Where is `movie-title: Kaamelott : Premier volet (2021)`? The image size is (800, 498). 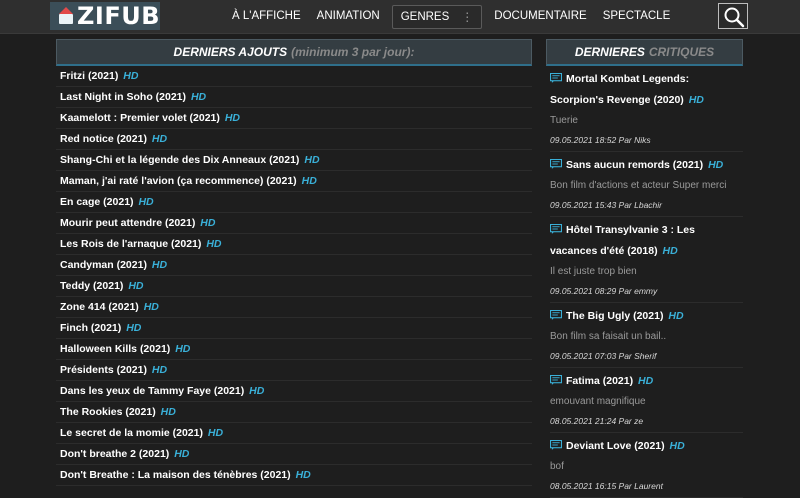 movie-title: Kaamelott : Premier volet (2021) is located at coordinates (140, 118).